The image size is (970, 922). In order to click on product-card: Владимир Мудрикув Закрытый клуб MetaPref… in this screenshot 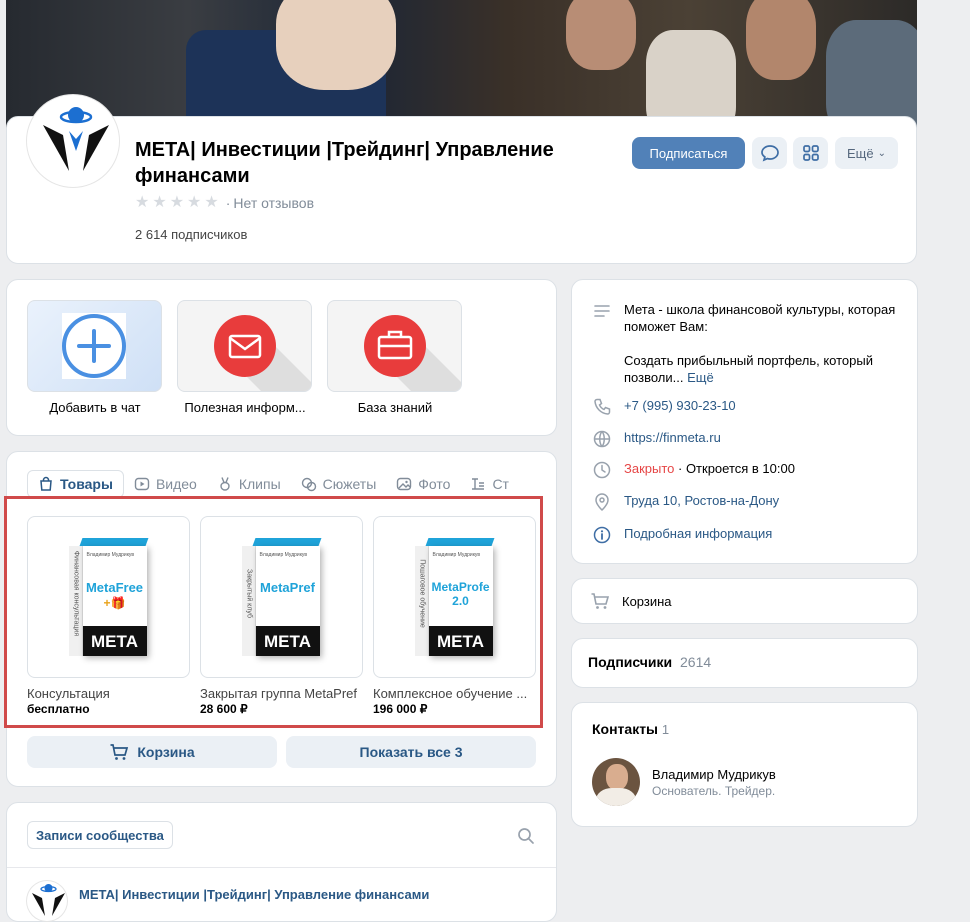, I will do `click(281, 616)`.